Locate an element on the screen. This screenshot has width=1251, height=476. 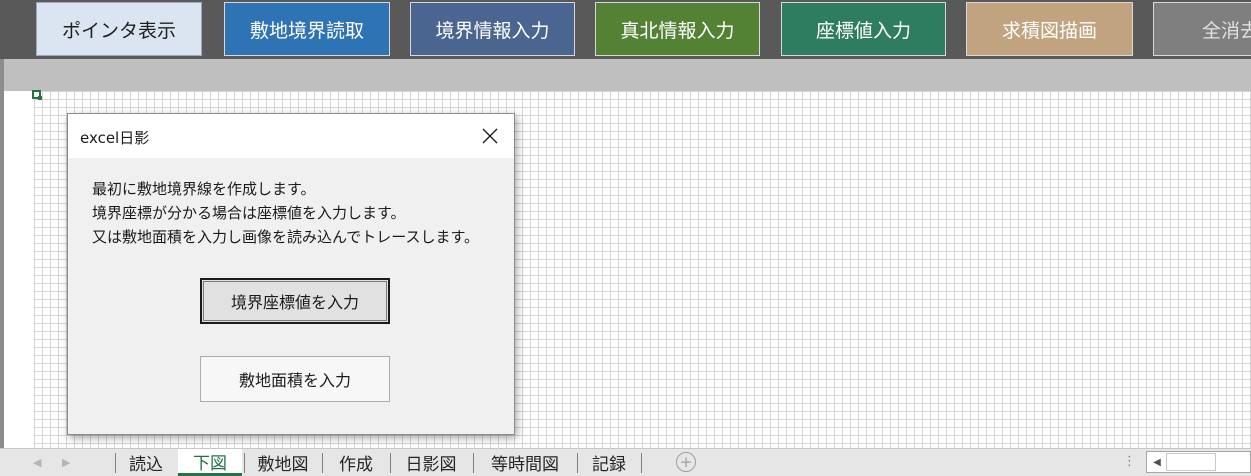
sheet-tab-shikichizu: 敷地図 is located at coordinates (283, 462).